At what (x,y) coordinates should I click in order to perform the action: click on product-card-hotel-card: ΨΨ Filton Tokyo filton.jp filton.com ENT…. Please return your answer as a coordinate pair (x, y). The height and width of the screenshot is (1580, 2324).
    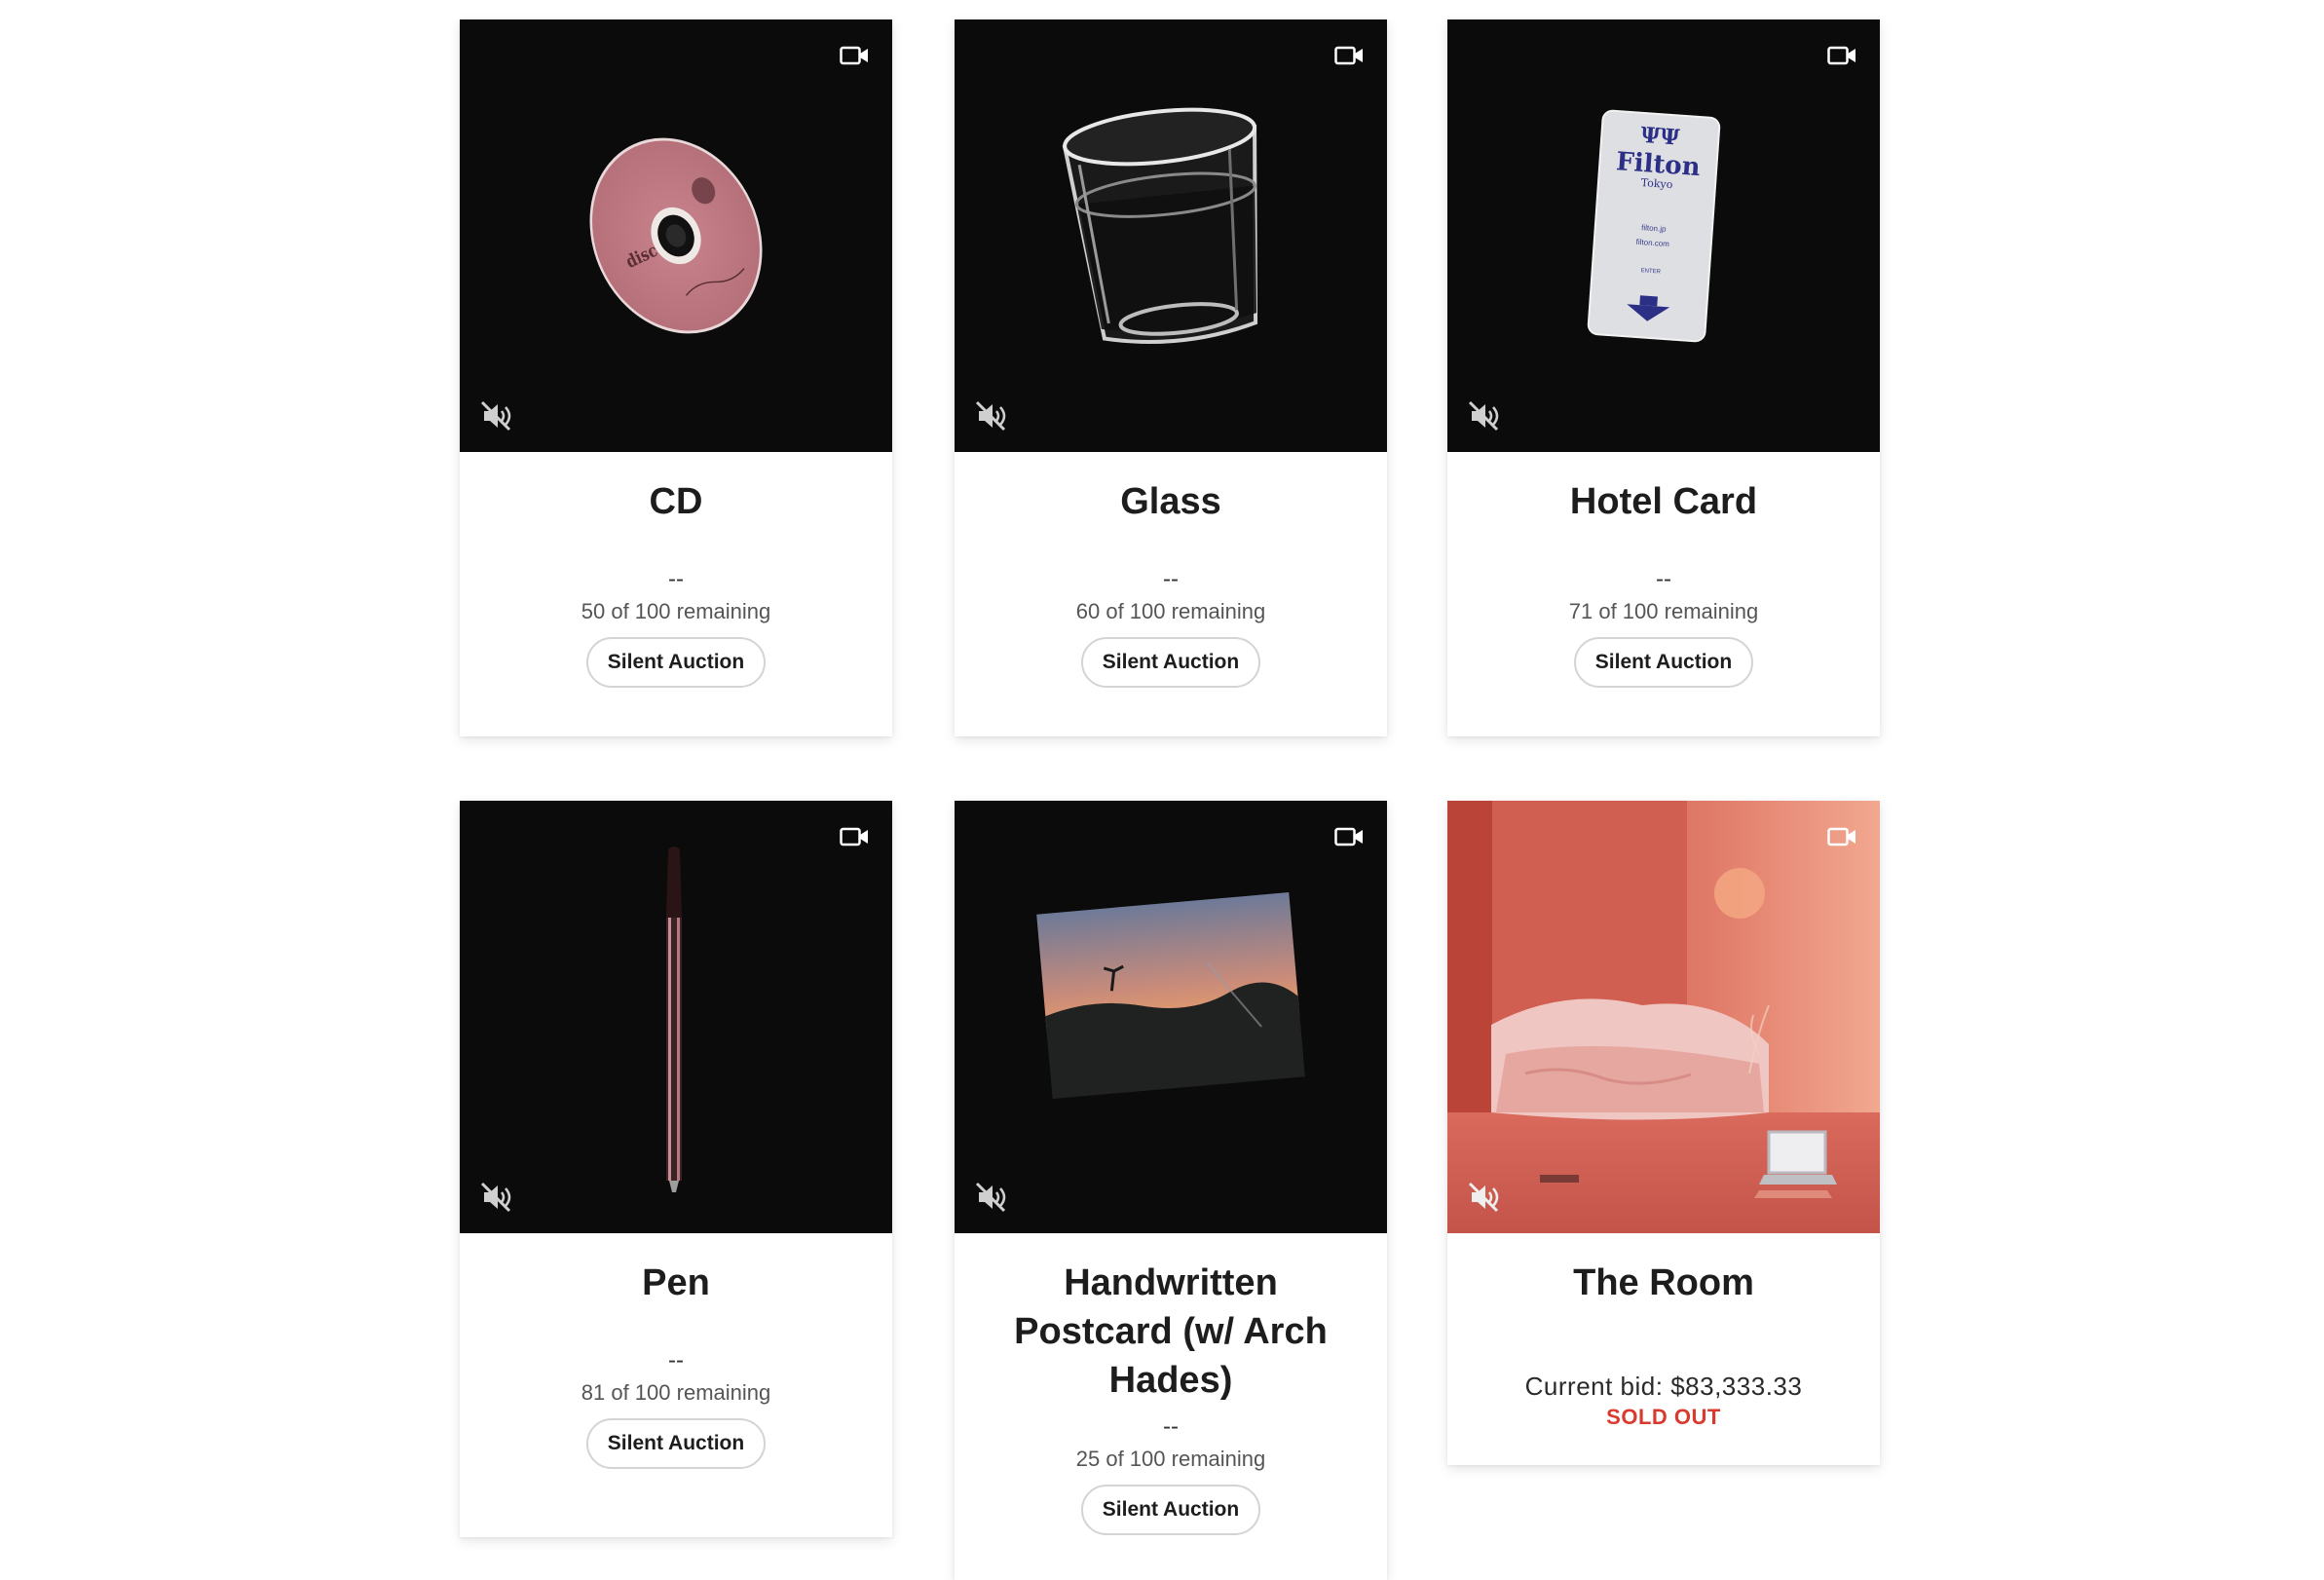
    Looking at the image, I should click on (1663, 377).